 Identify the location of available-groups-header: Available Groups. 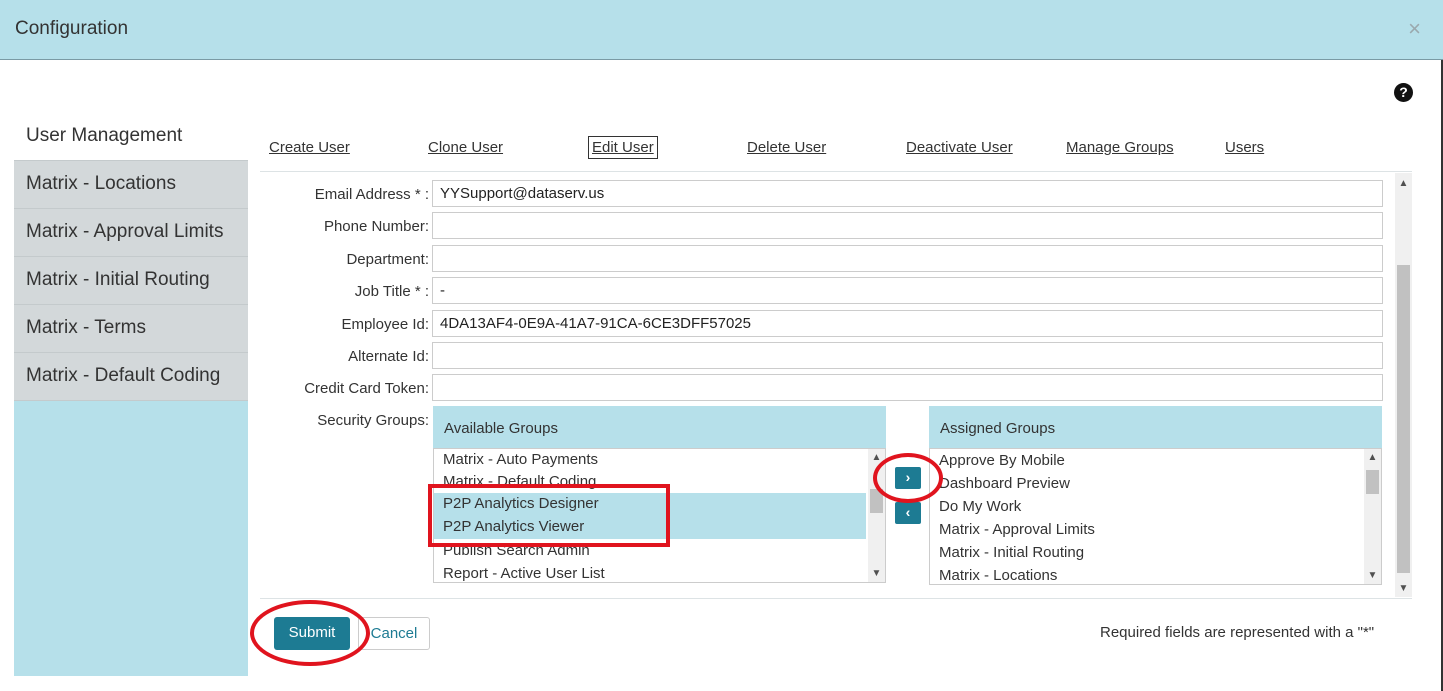
(659, 427).